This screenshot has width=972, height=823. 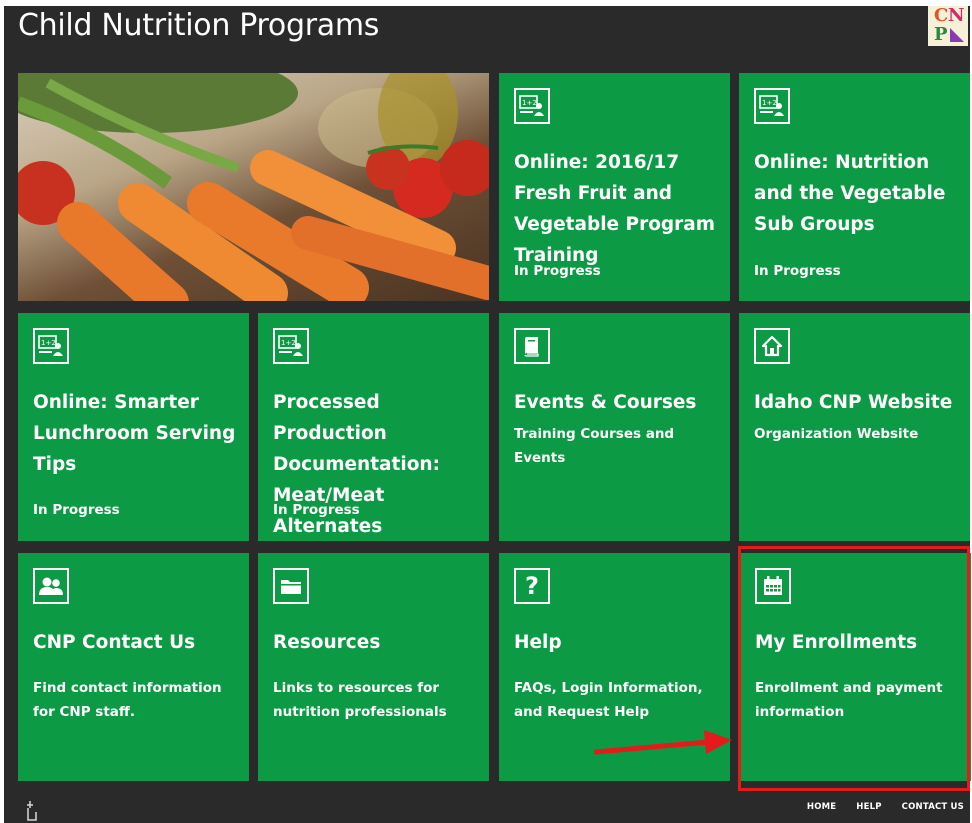 I want to click on footer-link-help: HELP, so click(x=868, y=807).